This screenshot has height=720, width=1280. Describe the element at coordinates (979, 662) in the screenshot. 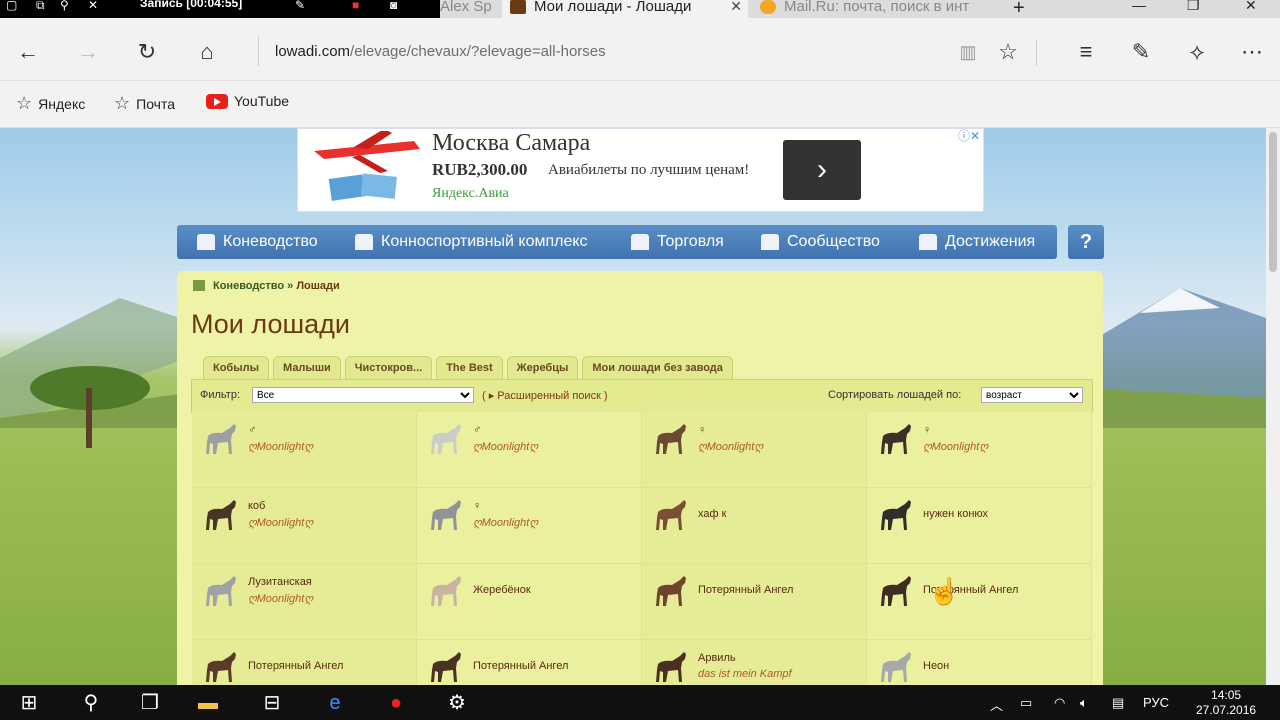

I see `horse-card: Неон` at that location.